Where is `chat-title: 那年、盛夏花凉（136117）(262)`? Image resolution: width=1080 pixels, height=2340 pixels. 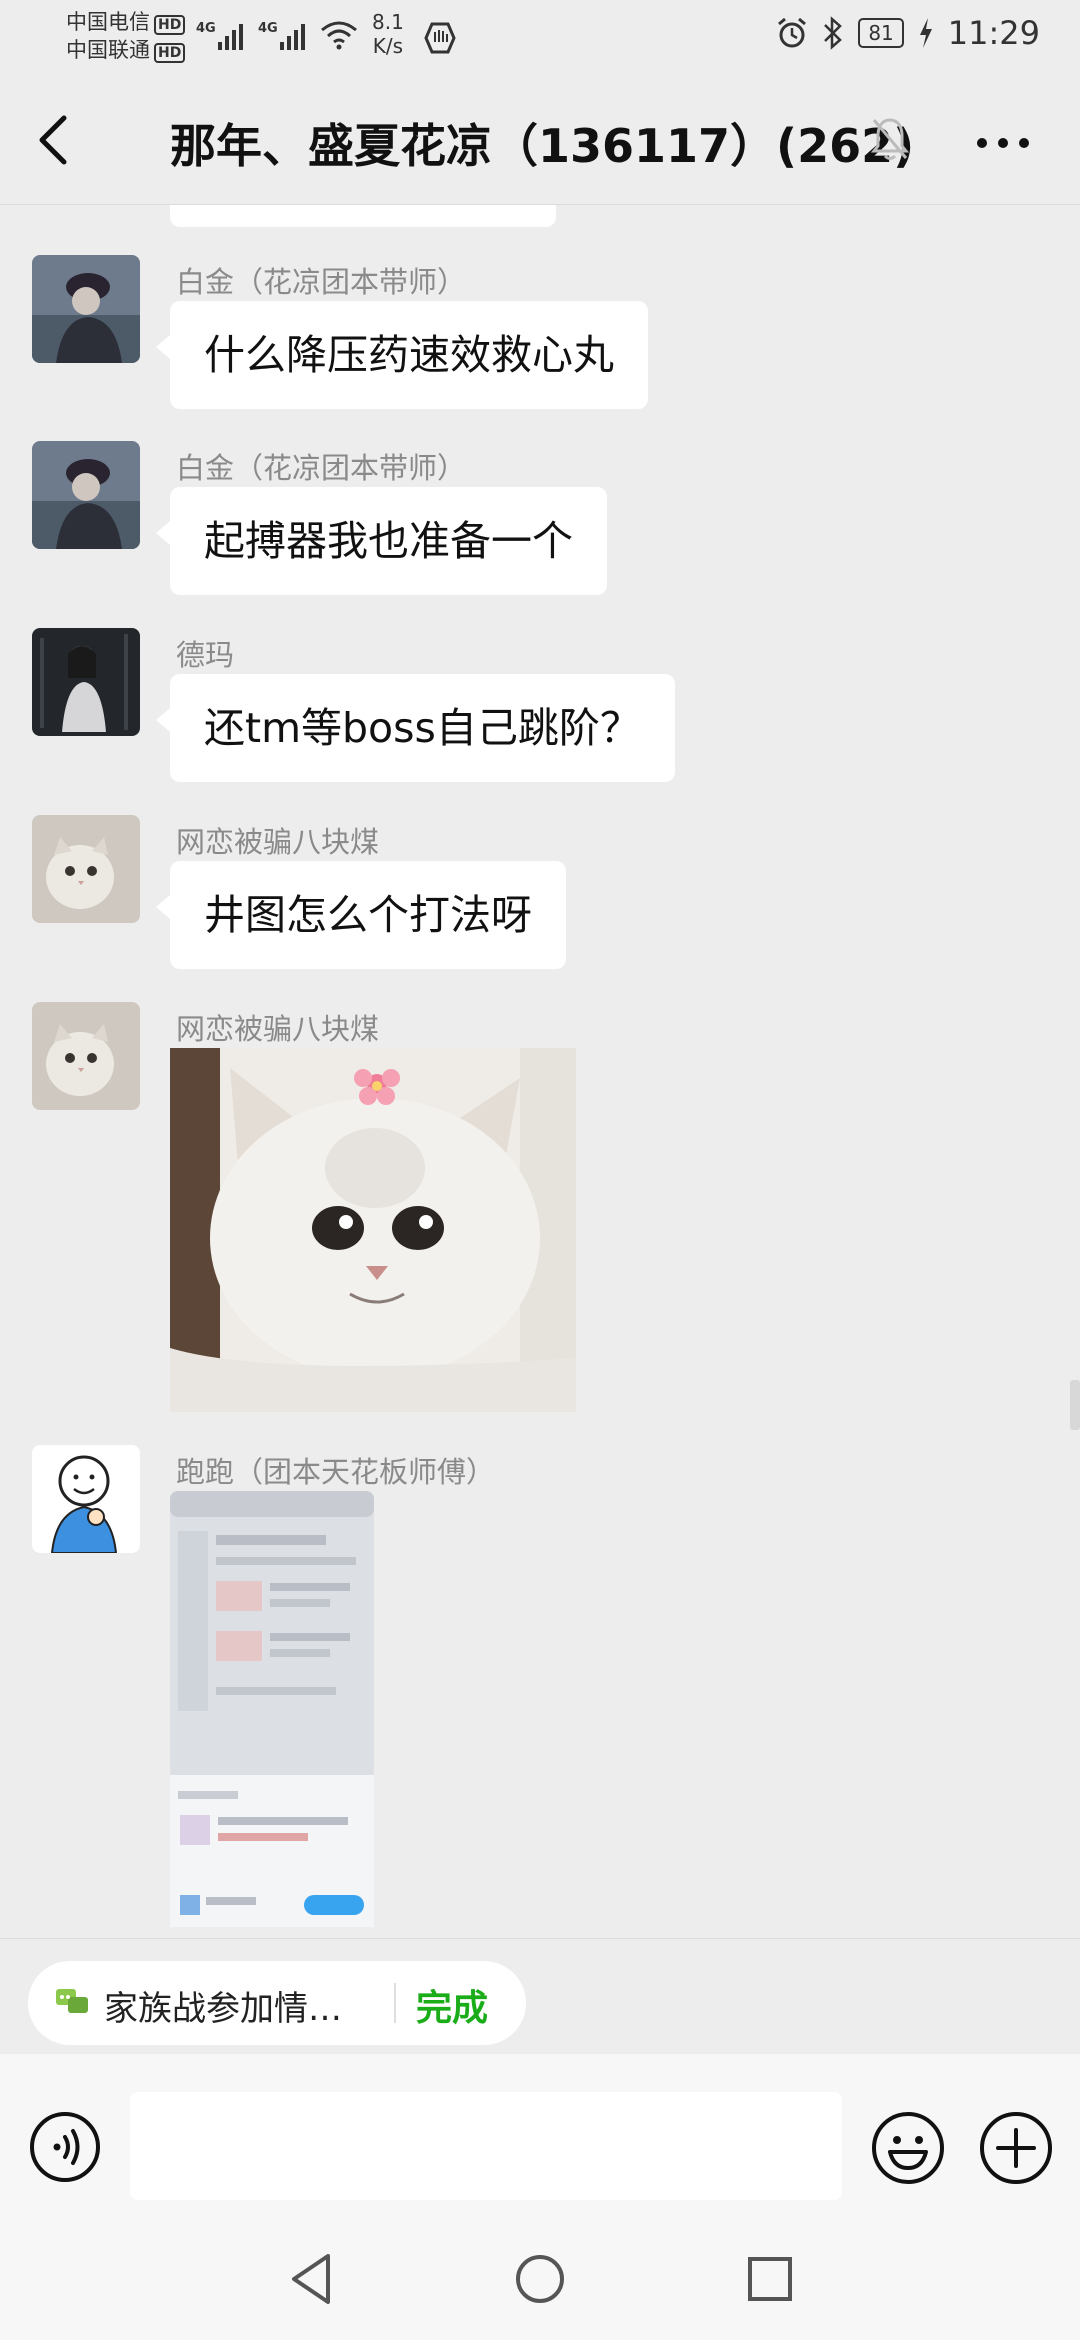 chat-title: 那年、盛夏花凉（136117）(262) is located at coordinates (542, 146).